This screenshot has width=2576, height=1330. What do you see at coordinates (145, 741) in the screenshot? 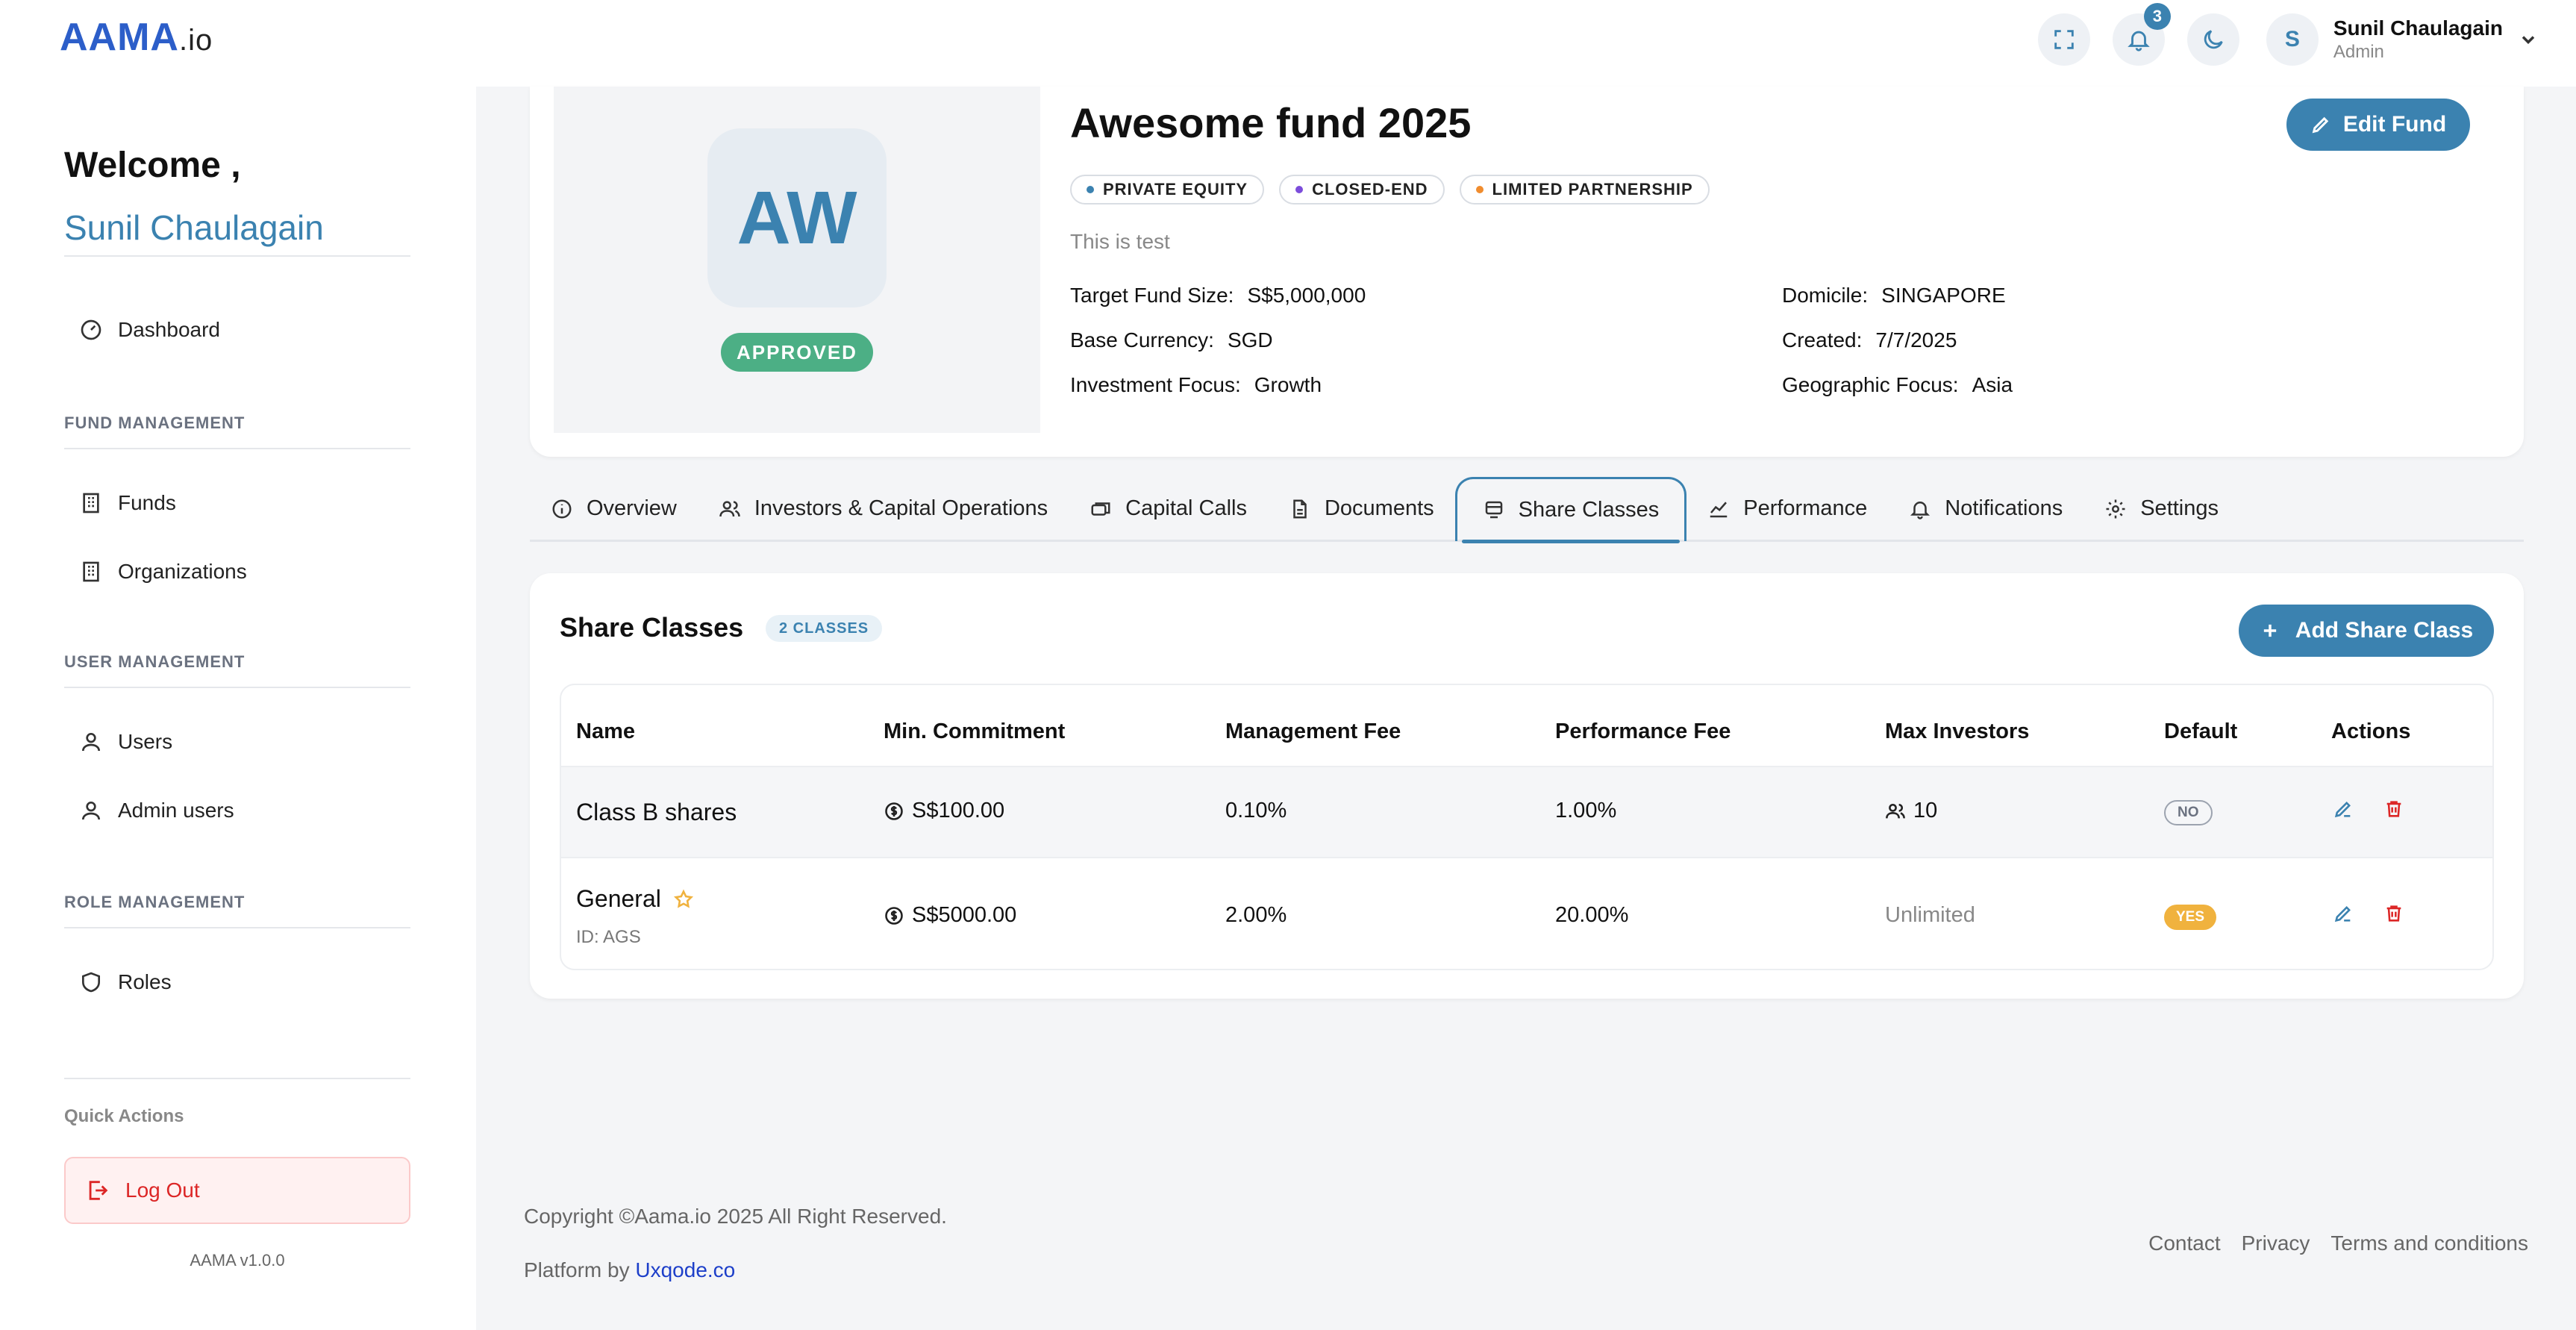
I see `sidebar-item-label: Users` at bounding box center [145, 741].